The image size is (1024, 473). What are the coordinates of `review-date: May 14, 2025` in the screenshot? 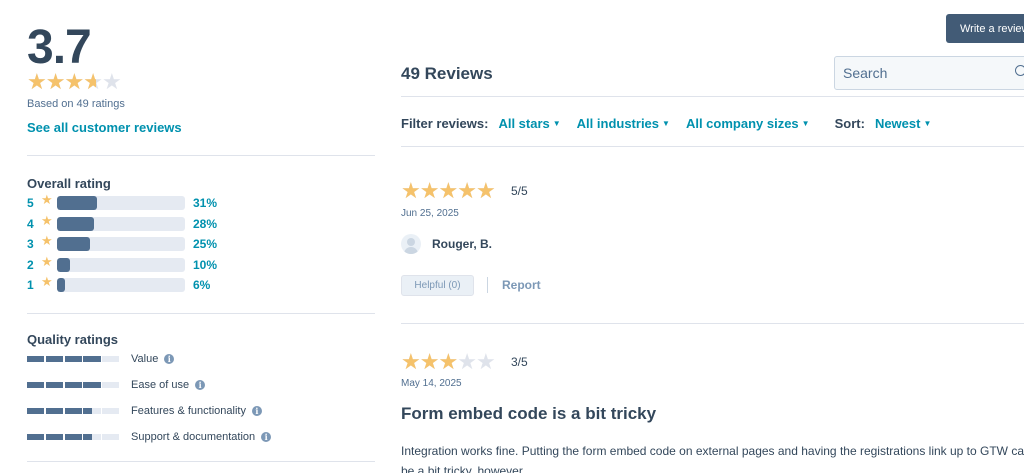 It's located at (431, 383).